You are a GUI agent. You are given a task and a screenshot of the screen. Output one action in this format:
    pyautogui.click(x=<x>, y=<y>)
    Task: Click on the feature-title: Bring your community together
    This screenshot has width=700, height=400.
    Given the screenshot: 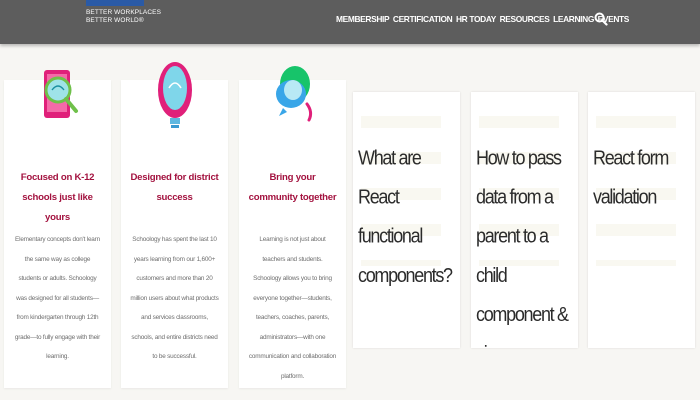 What is the action you would take?
    pyautogui.click(x=292, y=187)
    